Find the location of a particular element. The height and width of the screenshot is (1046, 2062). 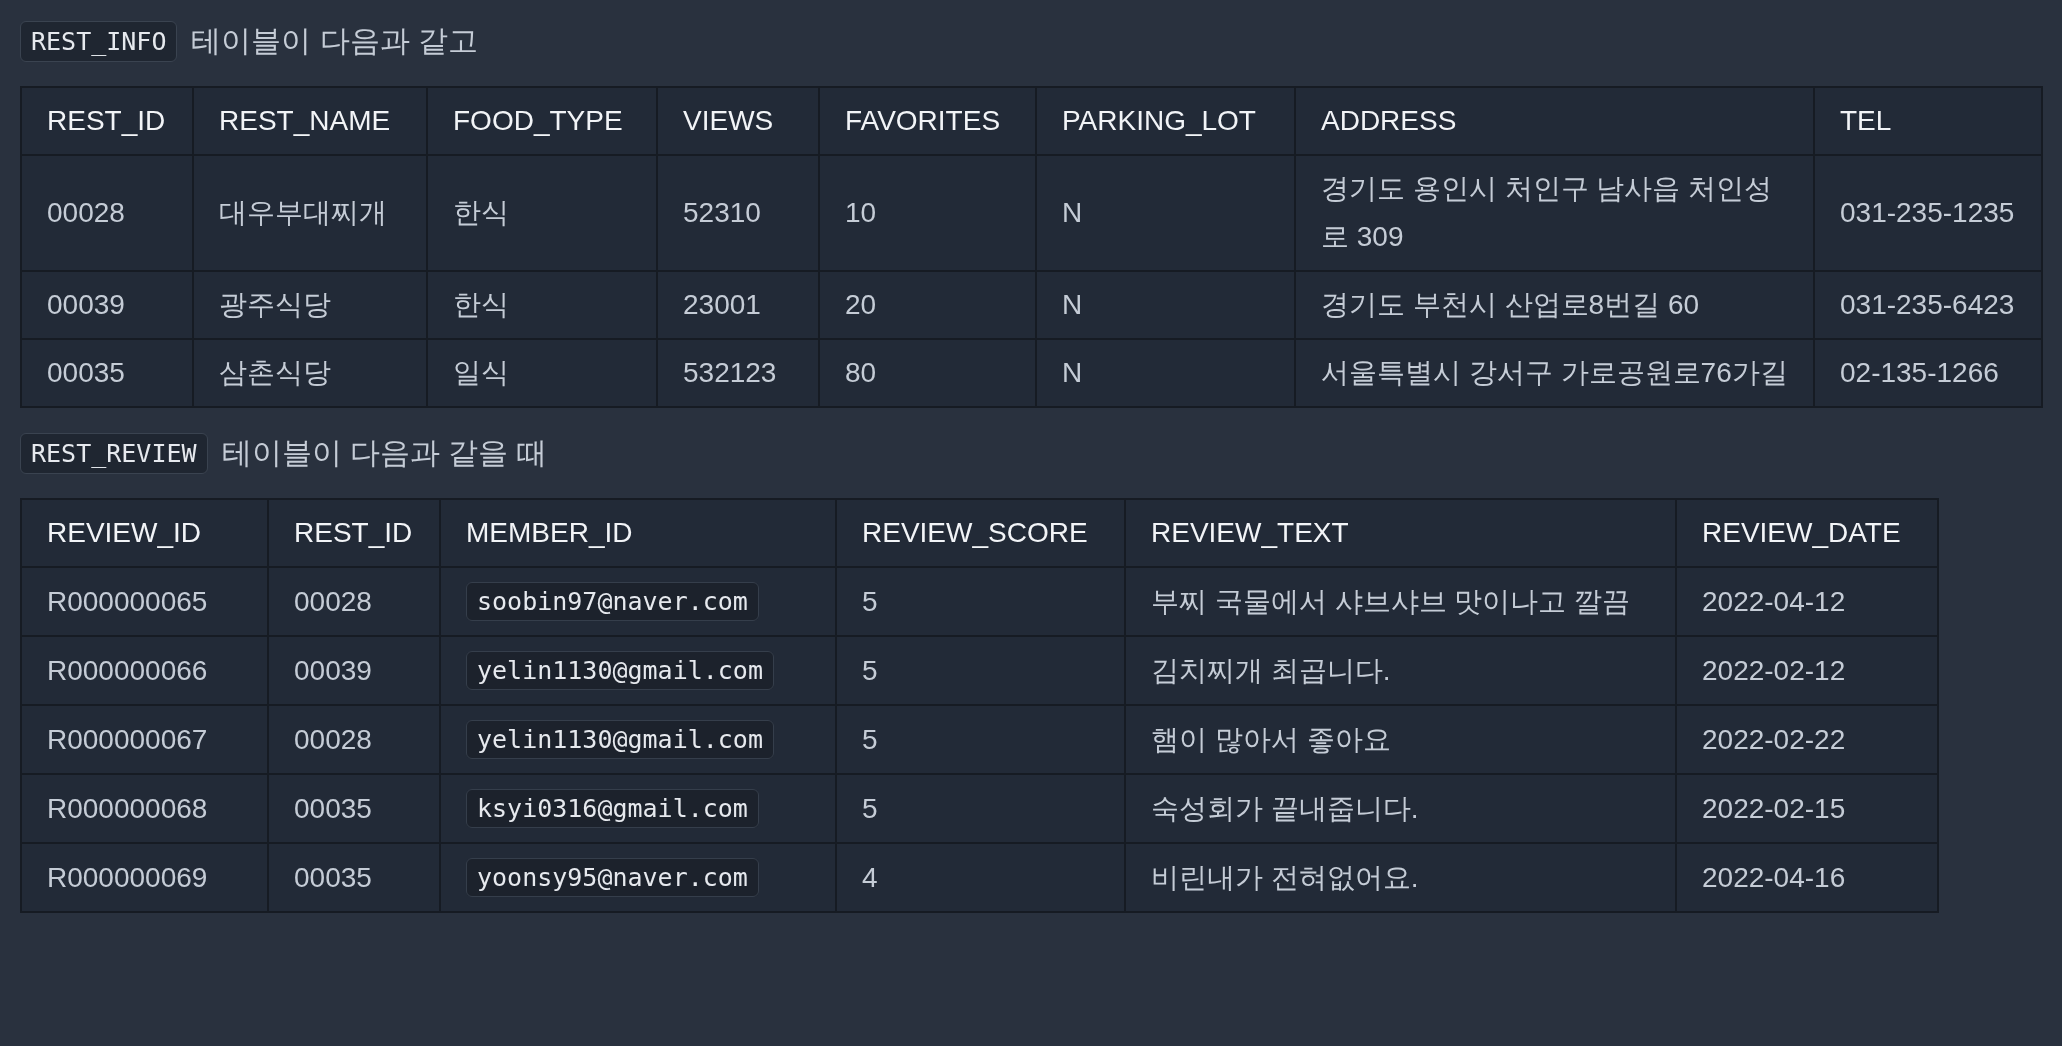

table-cell: 2022-02-15 is located at coordinates (1807, 808).